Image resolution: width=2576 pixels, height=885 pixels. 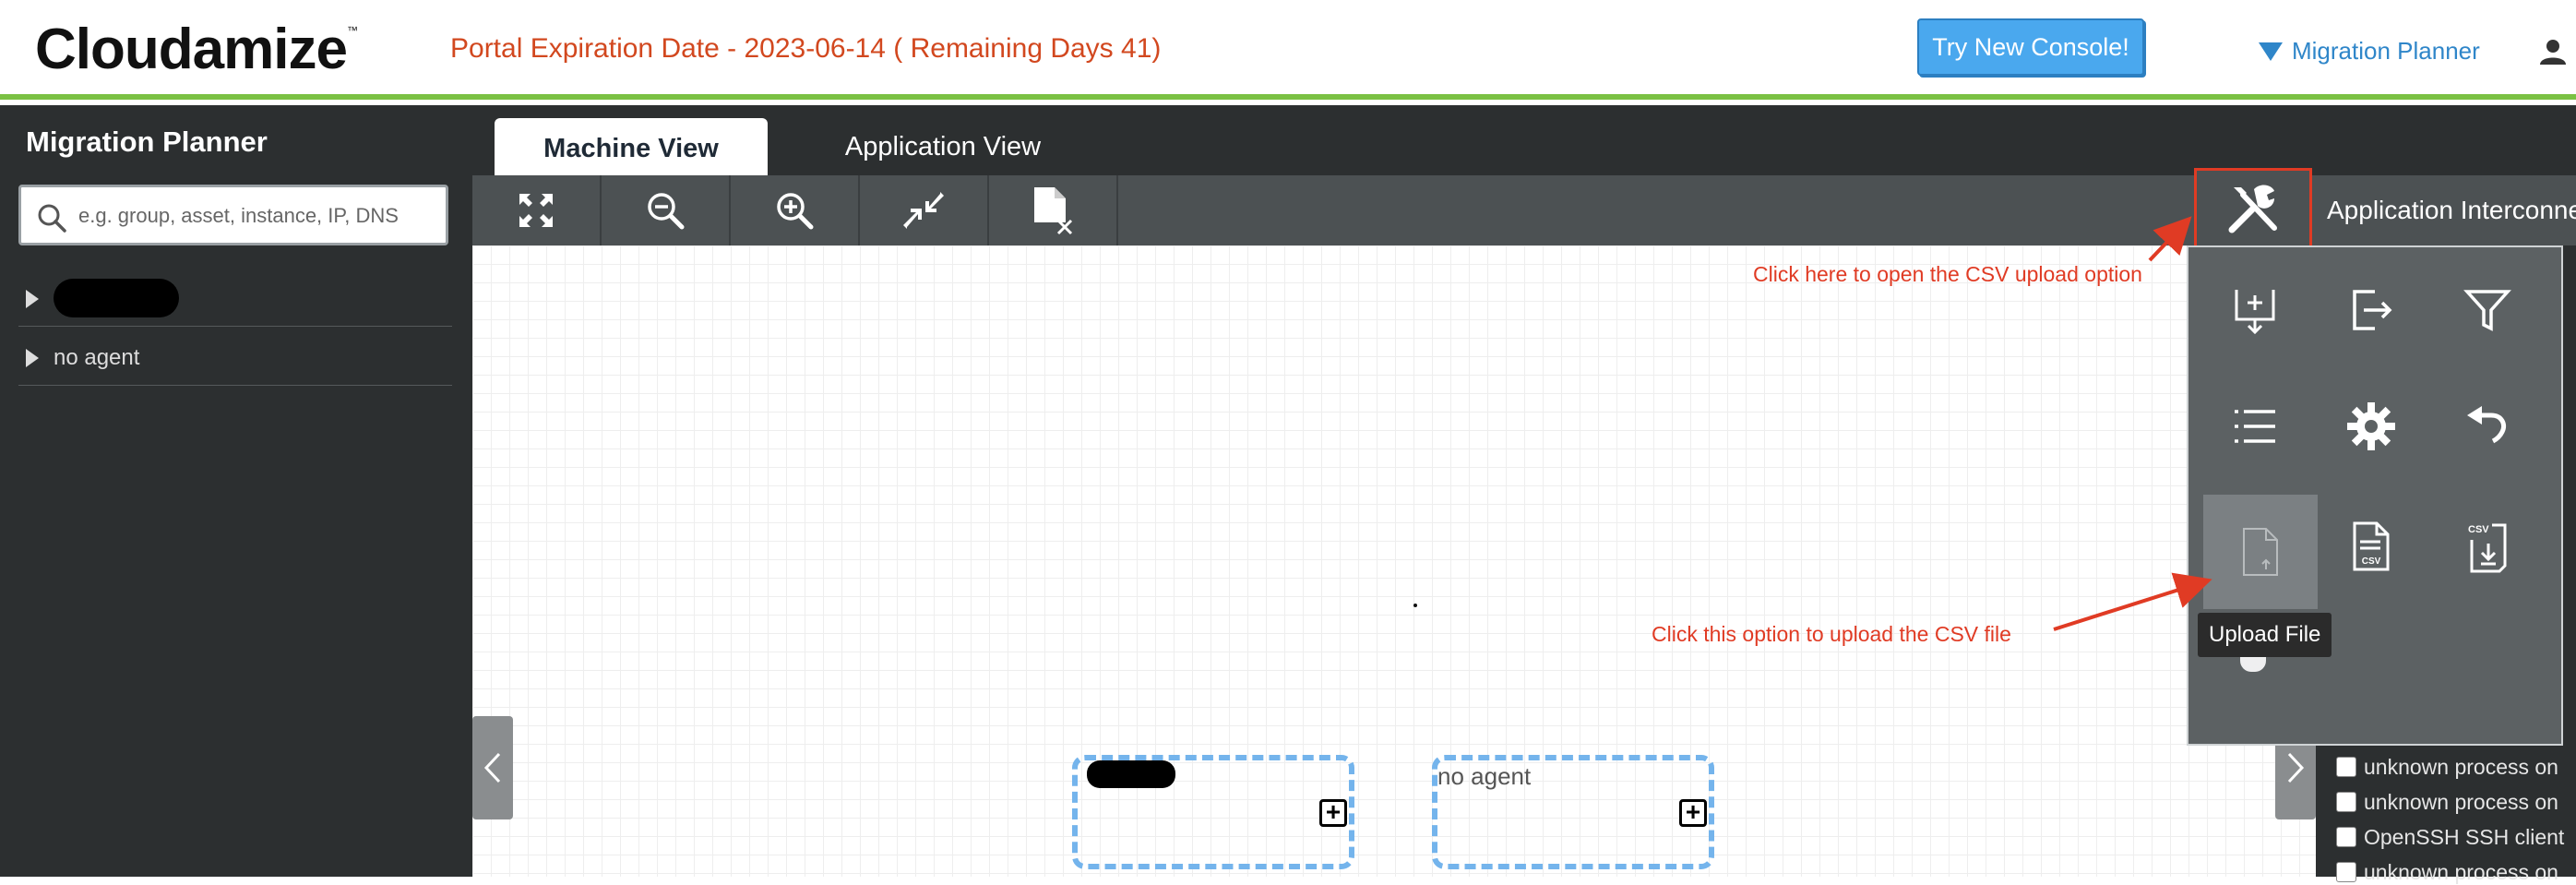 I want to click on upload-file-tooltip: Upload File, so click(x=2265, y=635).